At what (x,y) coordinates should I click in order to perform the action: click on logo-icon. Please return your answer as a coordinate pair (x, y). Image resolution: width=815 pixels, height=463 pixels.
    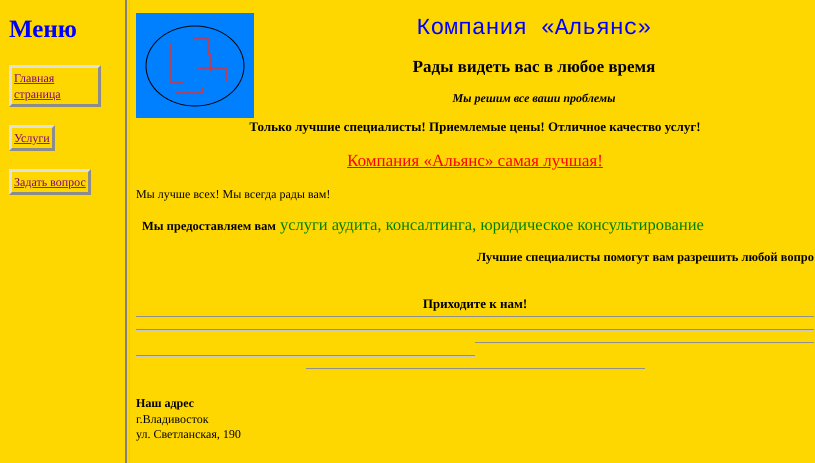
    Looking at the image, I should click on (195, 65).